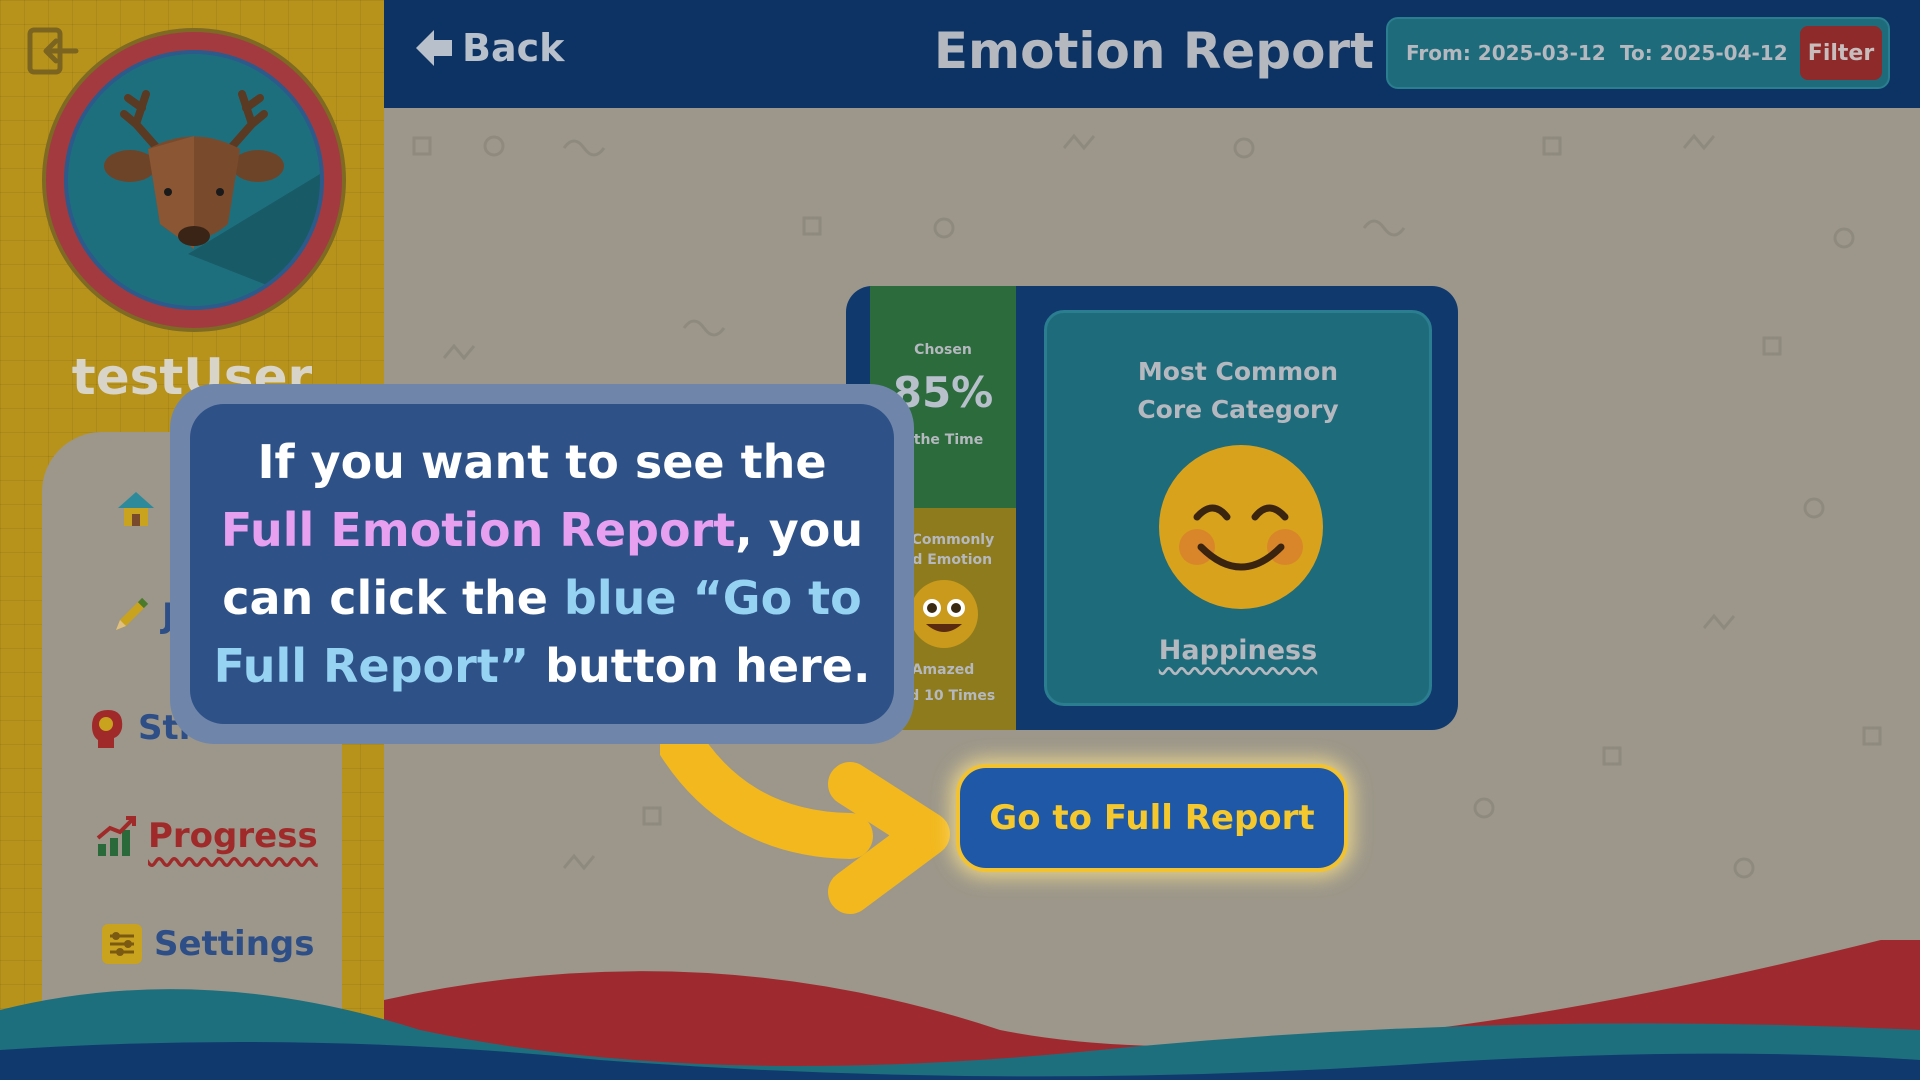 The height and width of the screenshot is (1080, 1920). What do you see at coordinates (212, 198) in the screenshot?
I see `deer-icon` at bounding box center [212, 198].